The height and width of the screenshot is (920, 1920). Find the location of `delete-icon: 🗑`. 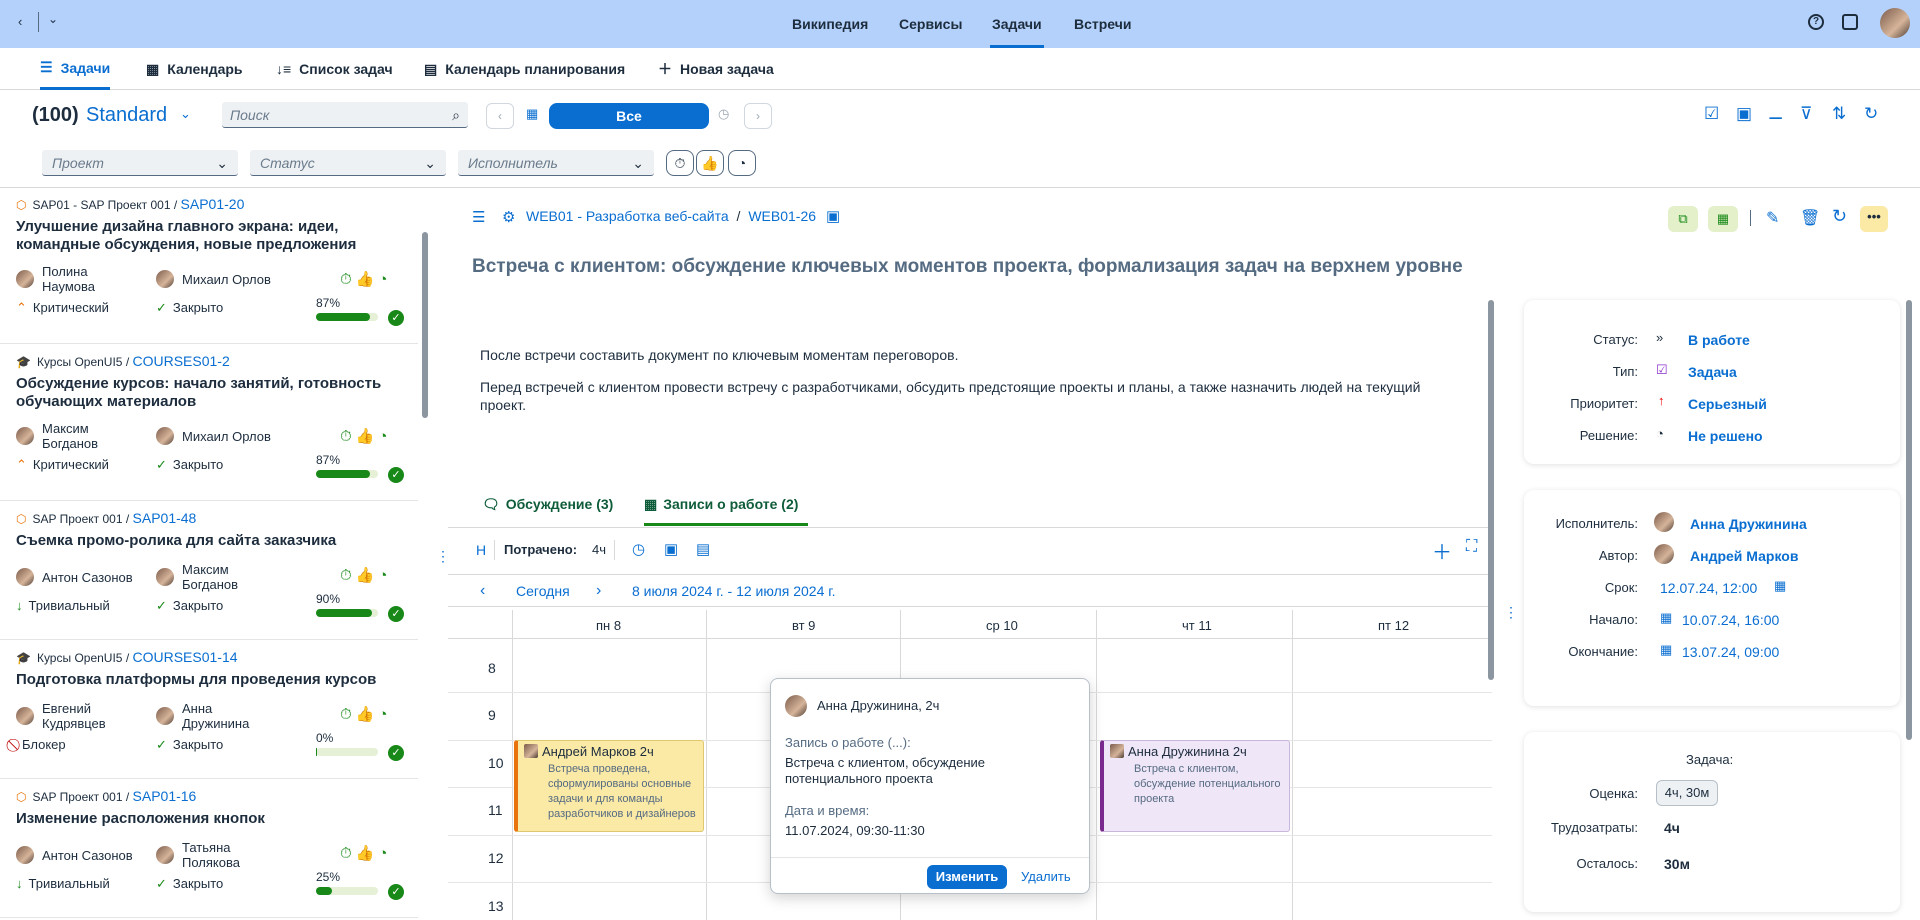

delete-icon: 🗑 is located at coordinates (1810, 218).